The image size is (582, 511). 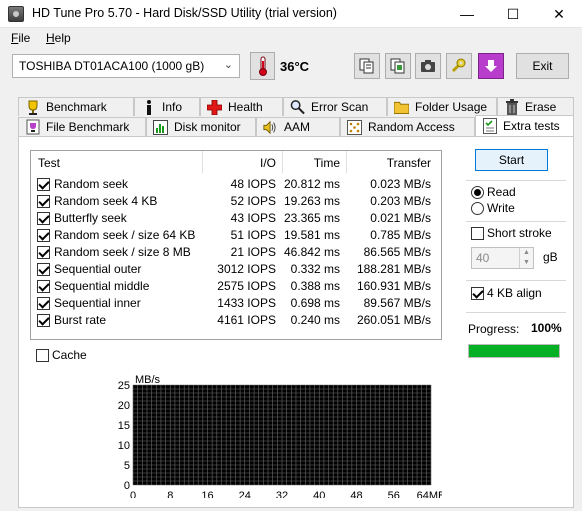 I want to click on progress-fill, so click(x=514, y=351).